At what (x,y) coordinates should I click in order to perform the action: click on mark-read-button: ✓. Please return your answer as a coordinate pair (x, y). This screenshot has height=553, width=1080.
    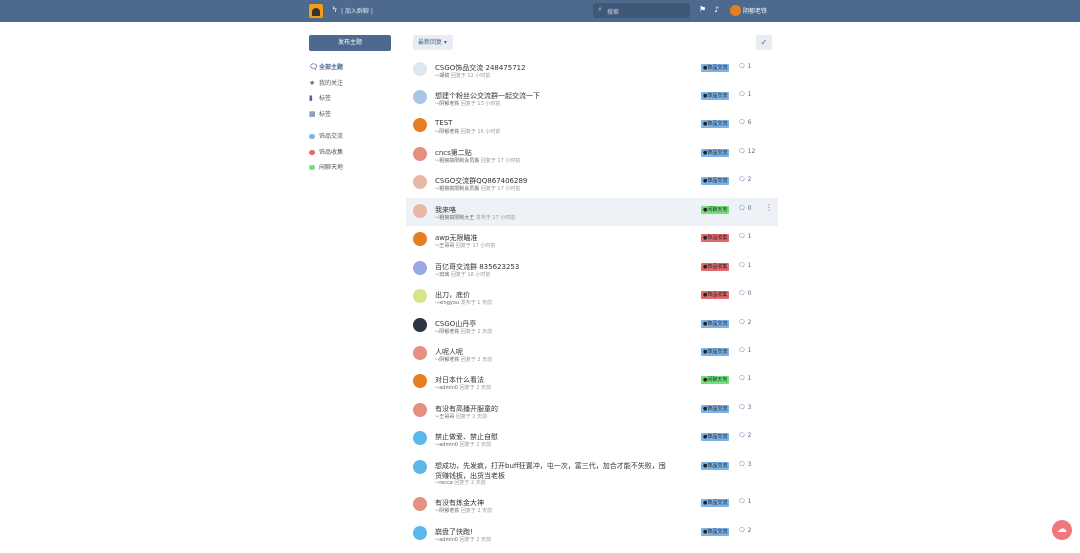
    Looking at the image, I should click on (764, 42).